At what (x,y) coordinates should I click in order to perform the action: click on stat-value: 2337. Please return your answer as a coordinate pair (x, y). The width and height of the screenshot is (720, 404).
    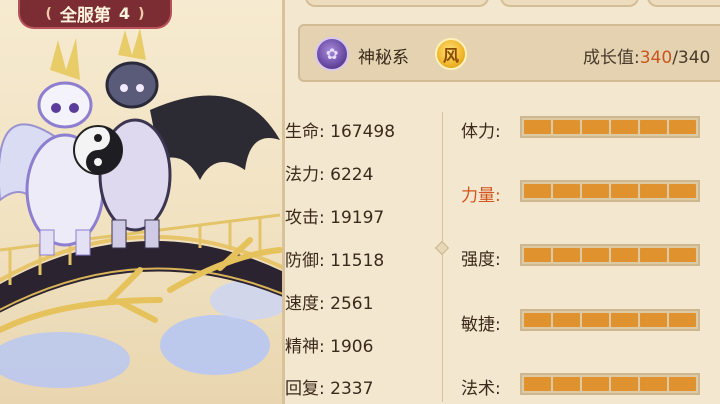
    Looking at the image, I should click on (352, 389).